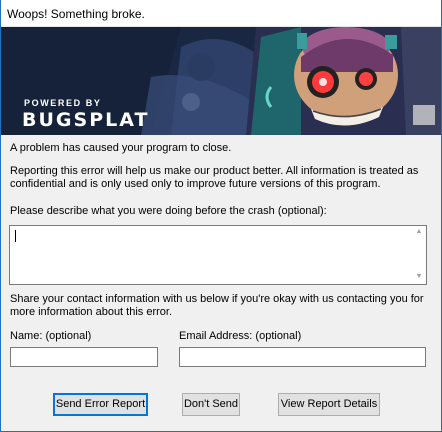 The height and width of the screenshot is (432, 442). What do you see at coordinates (419, 277) in the screenshot?
I see `scroll-down-icon: ▼` at bounding box center [419, 277].